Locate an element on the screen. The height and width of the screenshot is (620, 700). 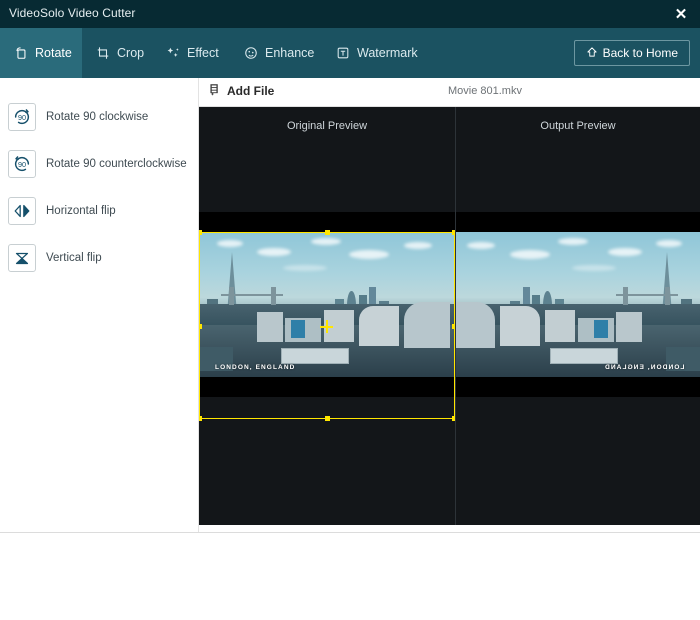
add-file-button: Add File is located at coordinates (241, 91).